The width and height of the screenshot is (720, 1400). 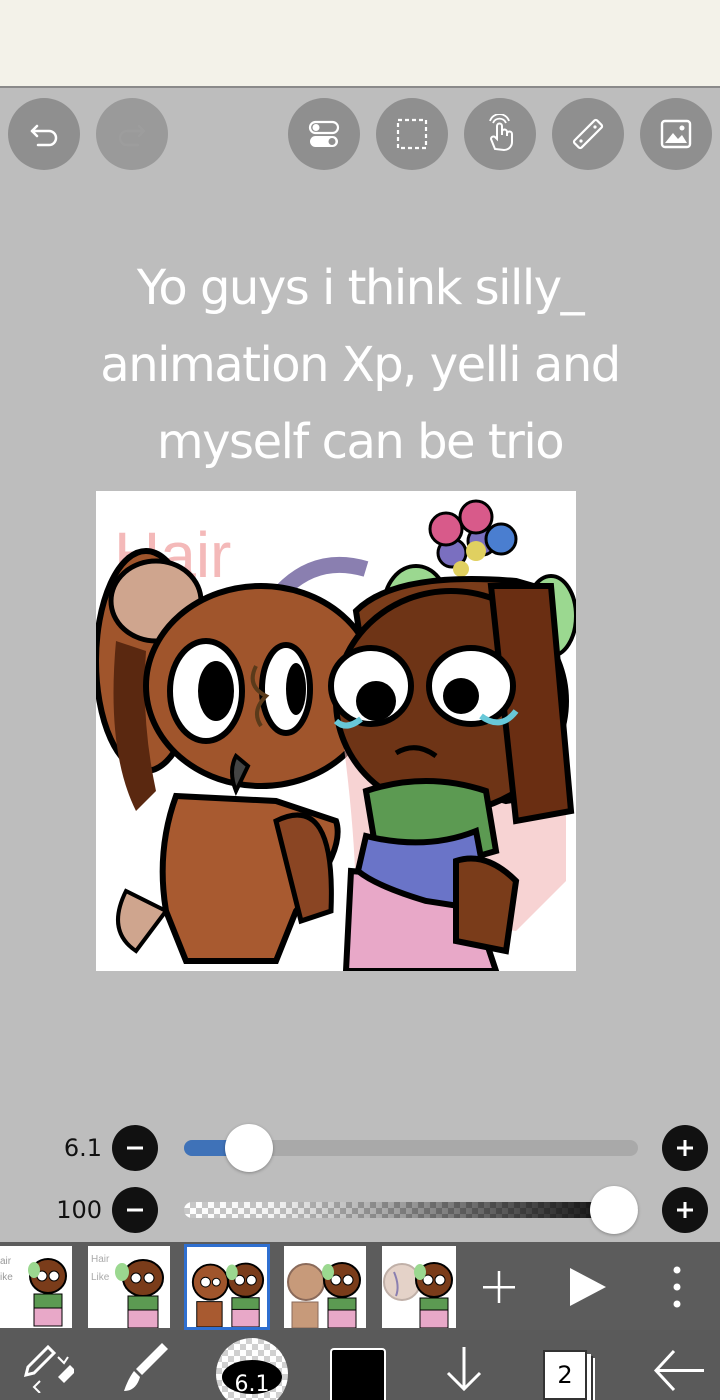 What do you see at coordinates (127, 1291) in the screenshot?
I see `frame-preview: Hair Like` at bounding box center [127, 1291].